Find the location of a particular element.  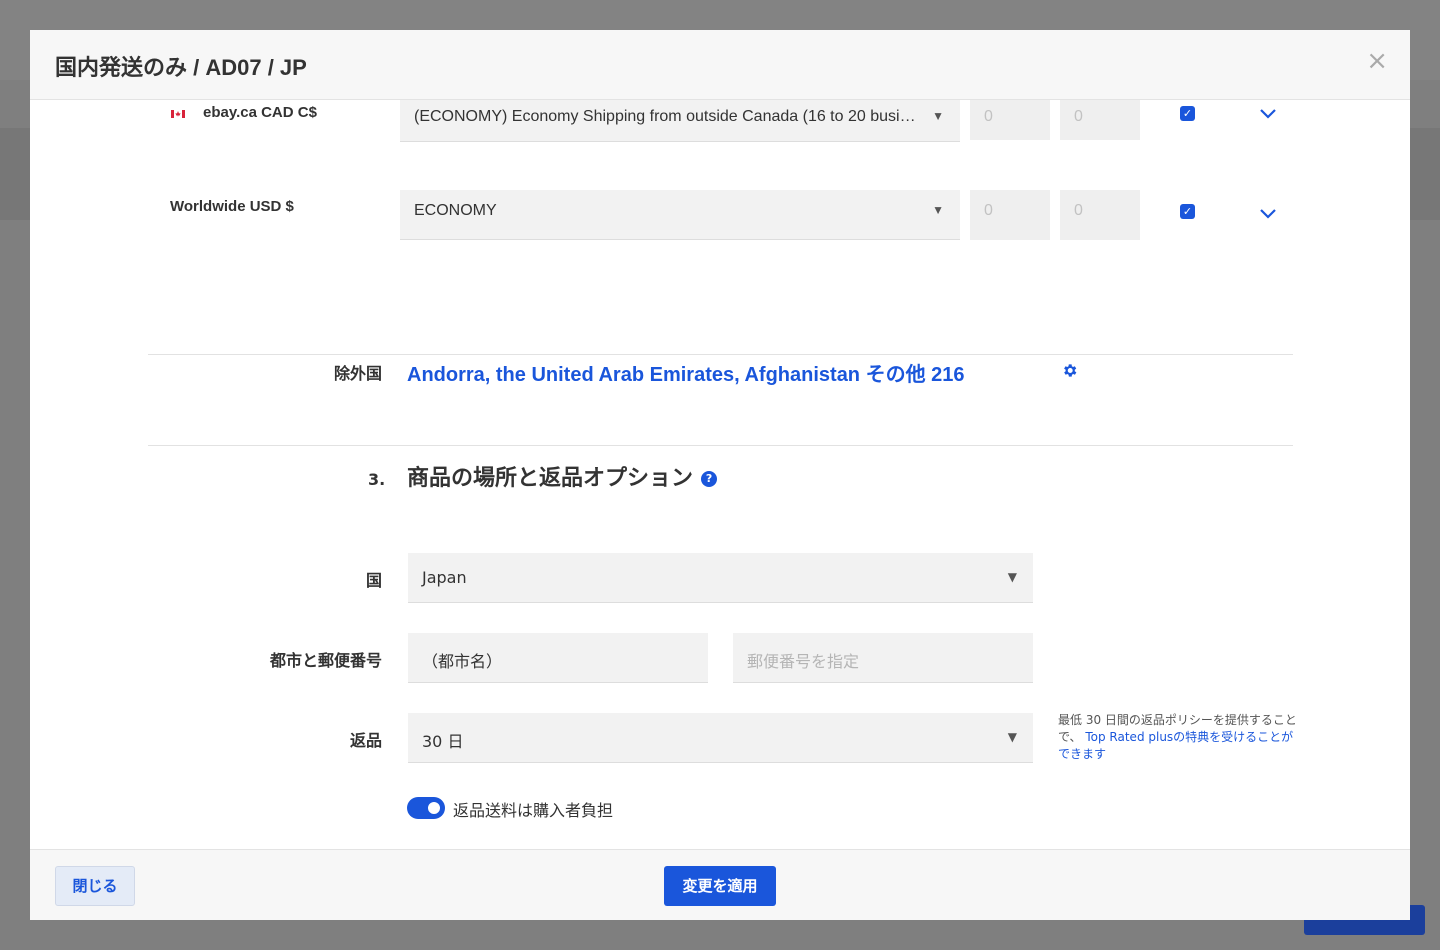

apply-changes-button: 変更を適用 is located at coordinates (720, 886).